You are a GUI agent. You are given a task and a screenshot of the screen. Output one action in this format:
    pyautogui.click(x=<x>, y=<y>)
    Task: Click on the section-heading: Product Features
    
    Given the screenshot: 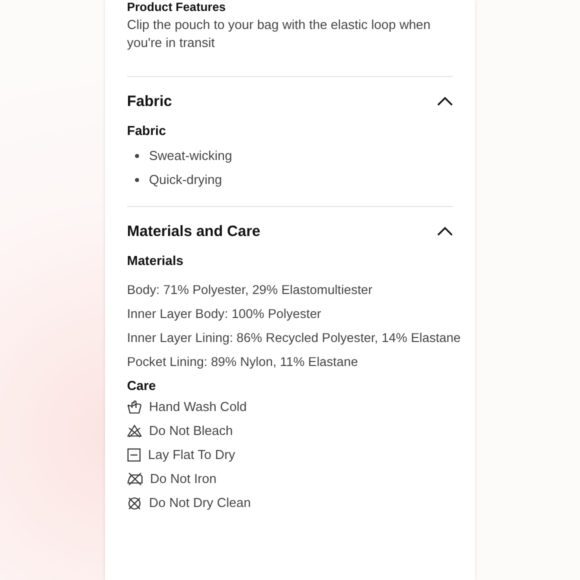 What is the action you would take?
    pyautogui.click(x=177, y=7)
    